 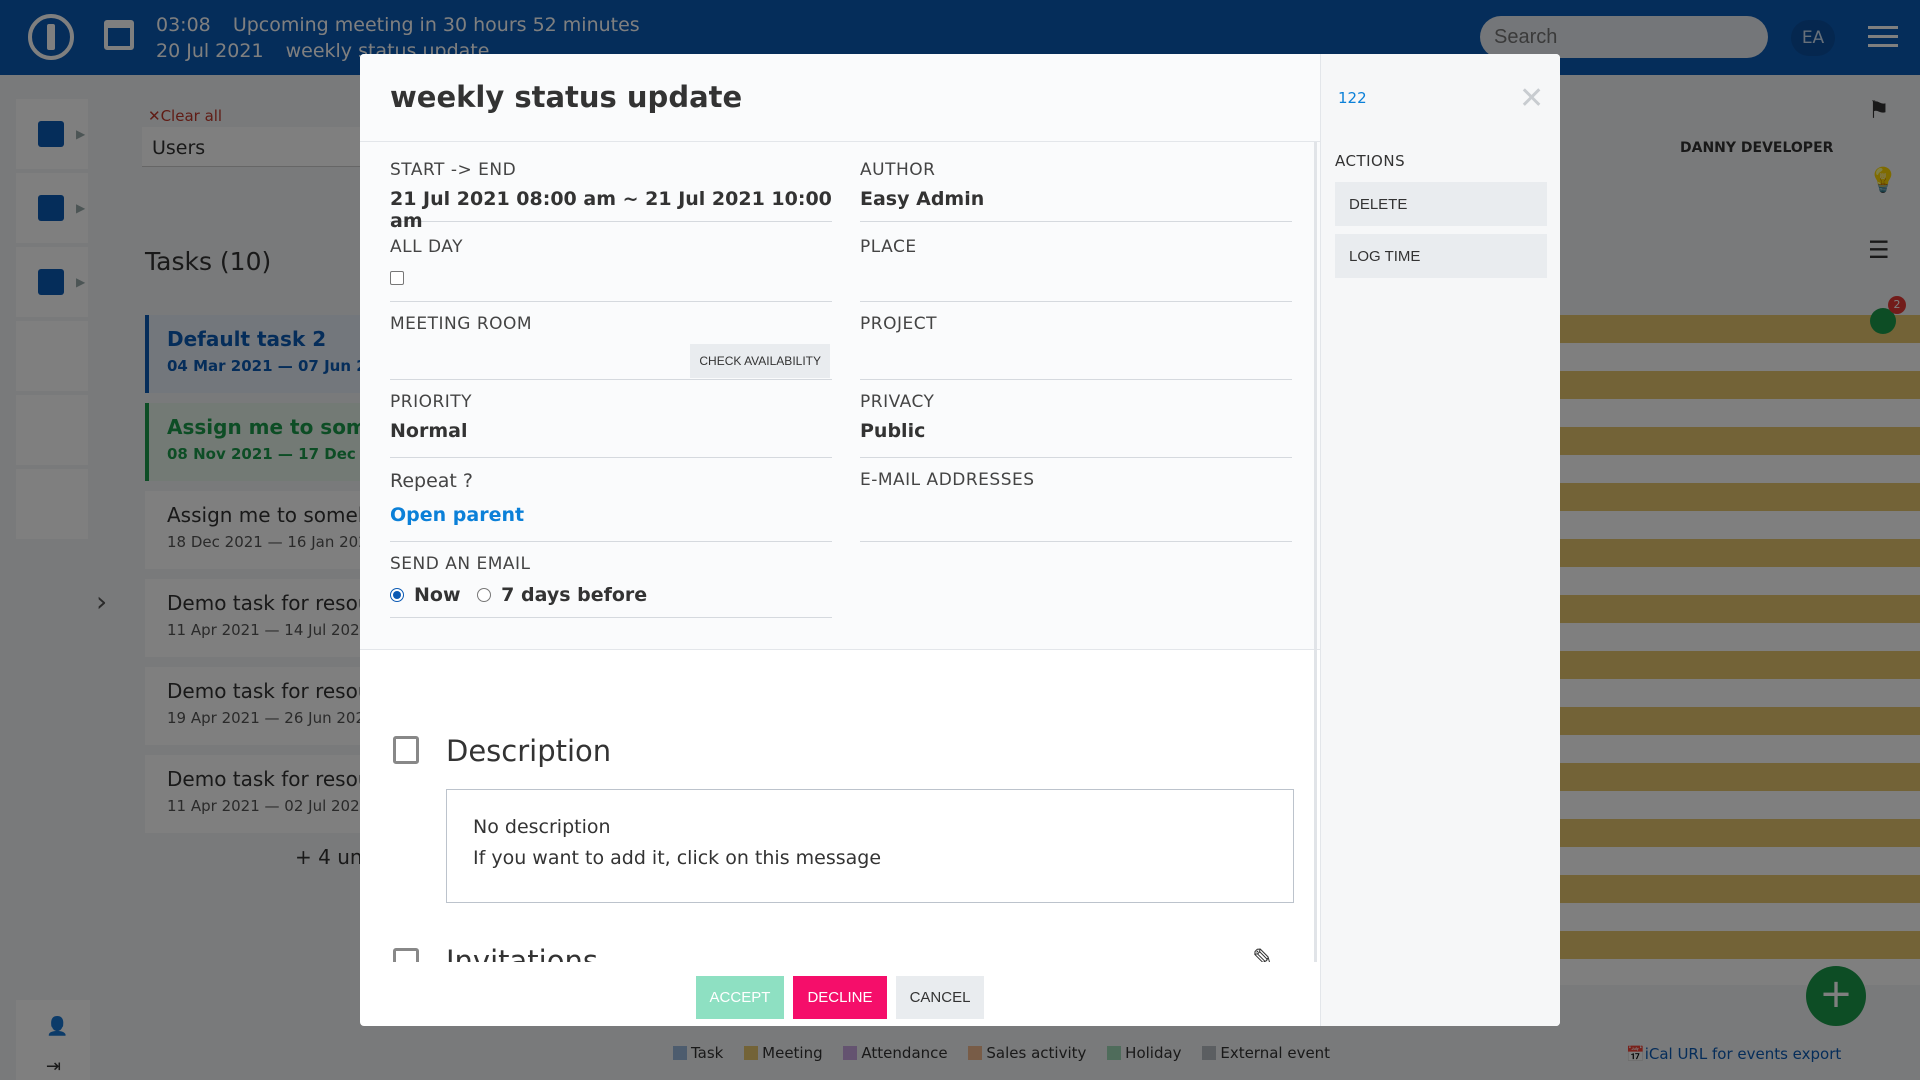 What do you see at coordinates (1076, 191) in the screenshot?
I see `author-field: AUTHOR Easy Admin` at bounding box center [1076, 191].